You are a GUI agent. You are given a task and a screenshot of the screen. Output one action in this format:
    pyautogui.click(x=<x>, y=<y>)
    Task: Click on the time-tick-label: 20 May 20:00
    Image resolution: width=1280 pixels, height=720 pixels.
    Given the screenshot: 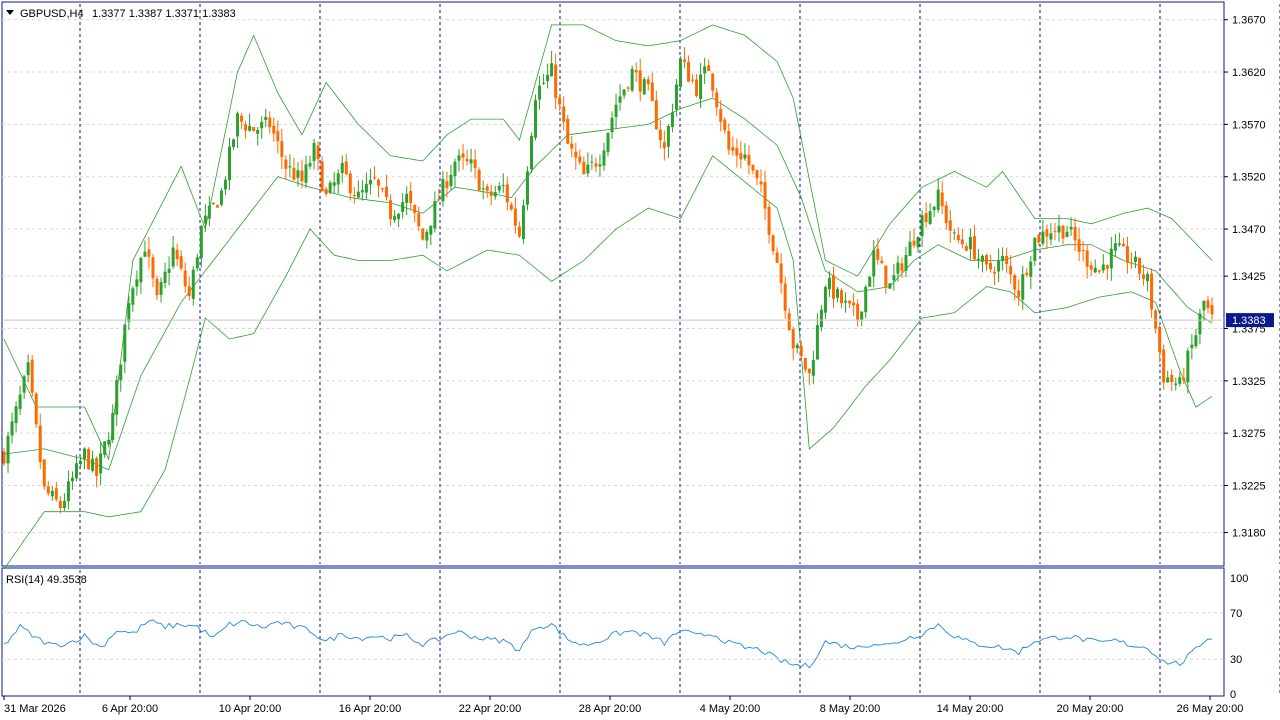 What is the action you would take?
    pyautogui.click(x=1090, y=709)
    